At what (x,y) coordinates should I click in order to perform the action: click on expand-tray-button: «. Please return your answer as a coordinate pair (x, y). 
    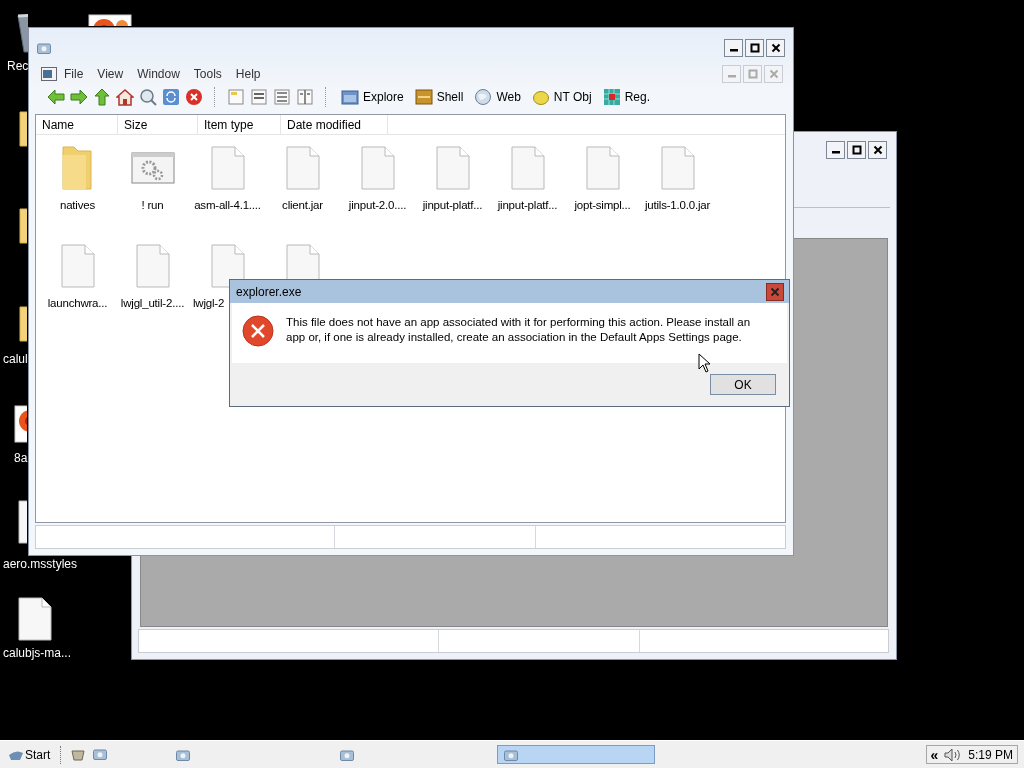
    Looking at the image, I should click on (934, 754).